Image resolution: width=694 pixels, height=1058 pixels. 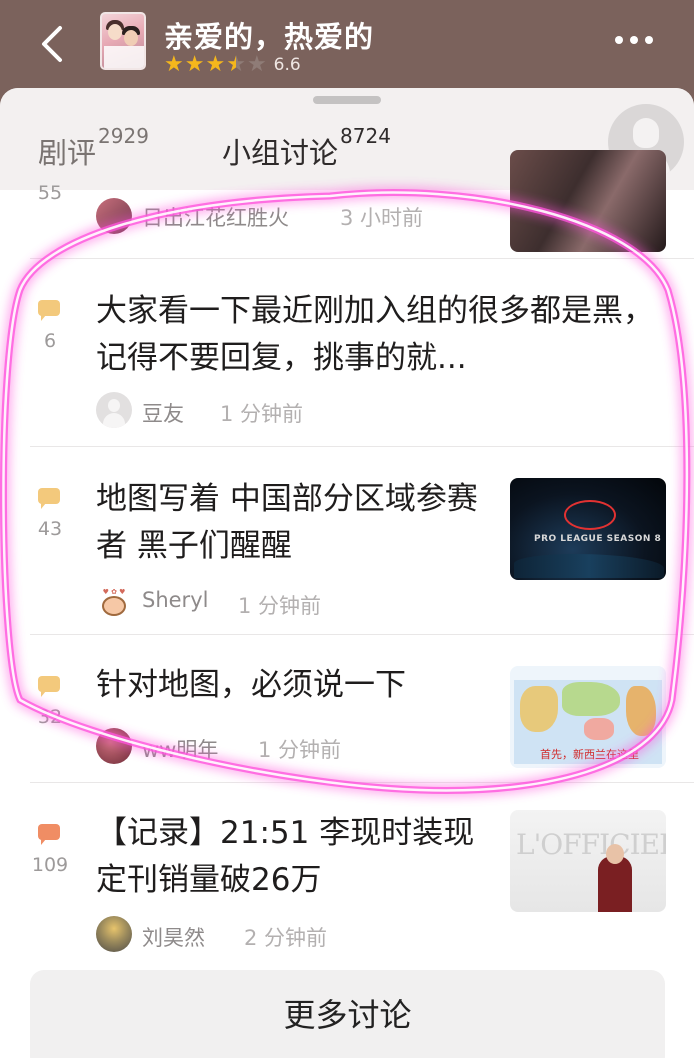 I want to click on post-title: 地图写着 中国部分区域参赛者 黑子们醒醒, so click(x=293, y=523).